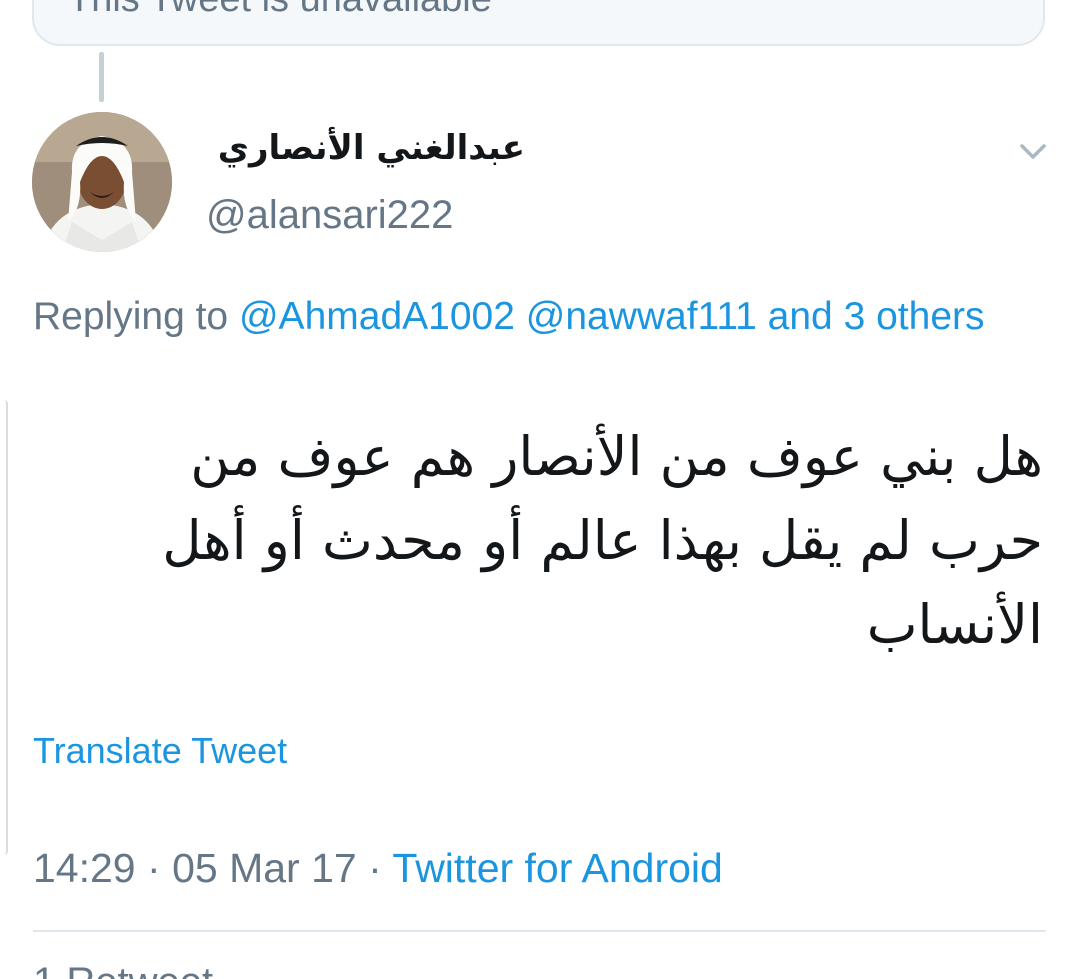  I want to click on replying-to-mentions: @AhmadA1002 @nawwaf111 and 3 others, so click(612, 316).